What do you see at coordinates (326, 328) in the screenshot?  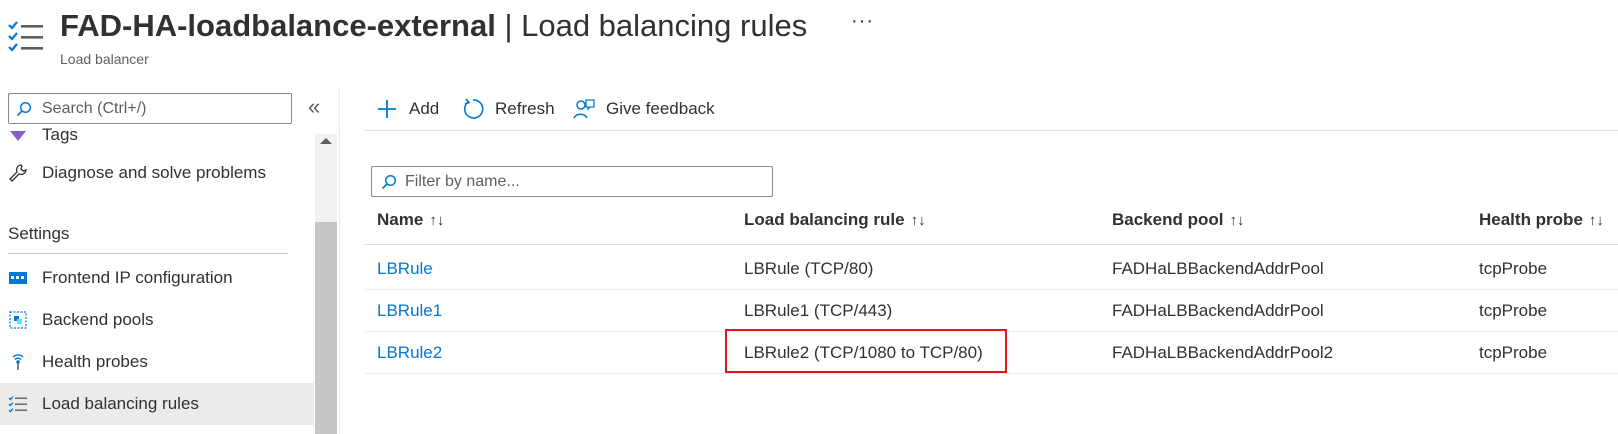 I see `scroll-thumb` at bounding box center [326, 328].